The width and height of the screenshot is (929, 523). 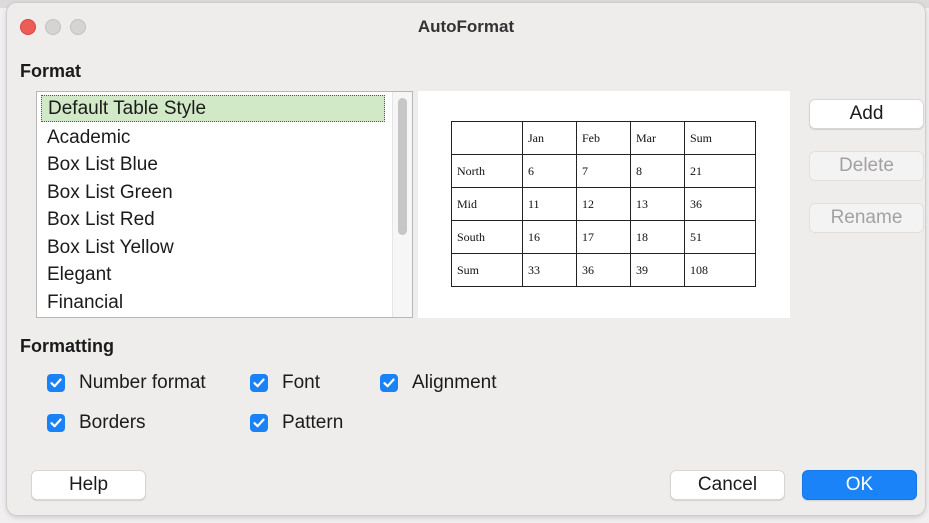 I want to click on borders-label: Borders, so click(x=112, y=422).